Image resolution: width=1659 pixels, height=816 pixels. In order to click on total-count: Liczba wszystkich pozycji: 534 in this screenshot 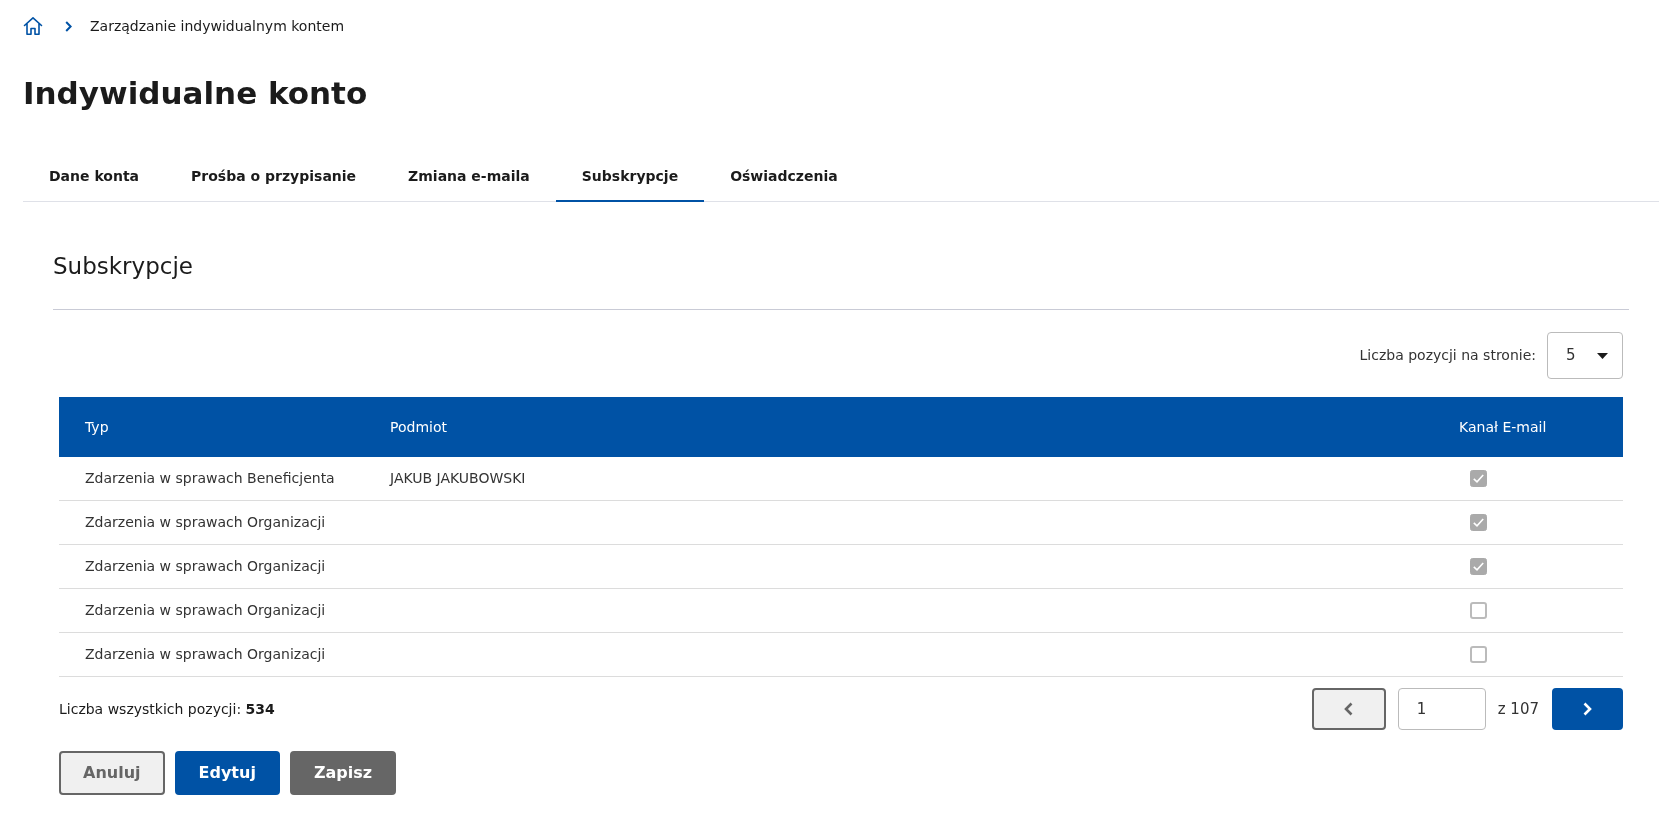, I will do `click(167, 709)`.